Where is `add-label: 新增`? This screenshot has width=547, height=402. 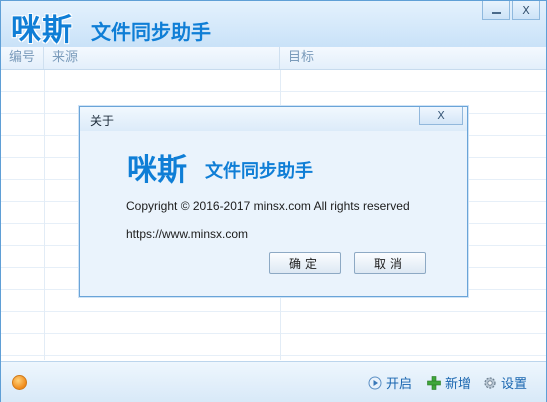
add-label: 新增 is located at coordinates (458, 384).